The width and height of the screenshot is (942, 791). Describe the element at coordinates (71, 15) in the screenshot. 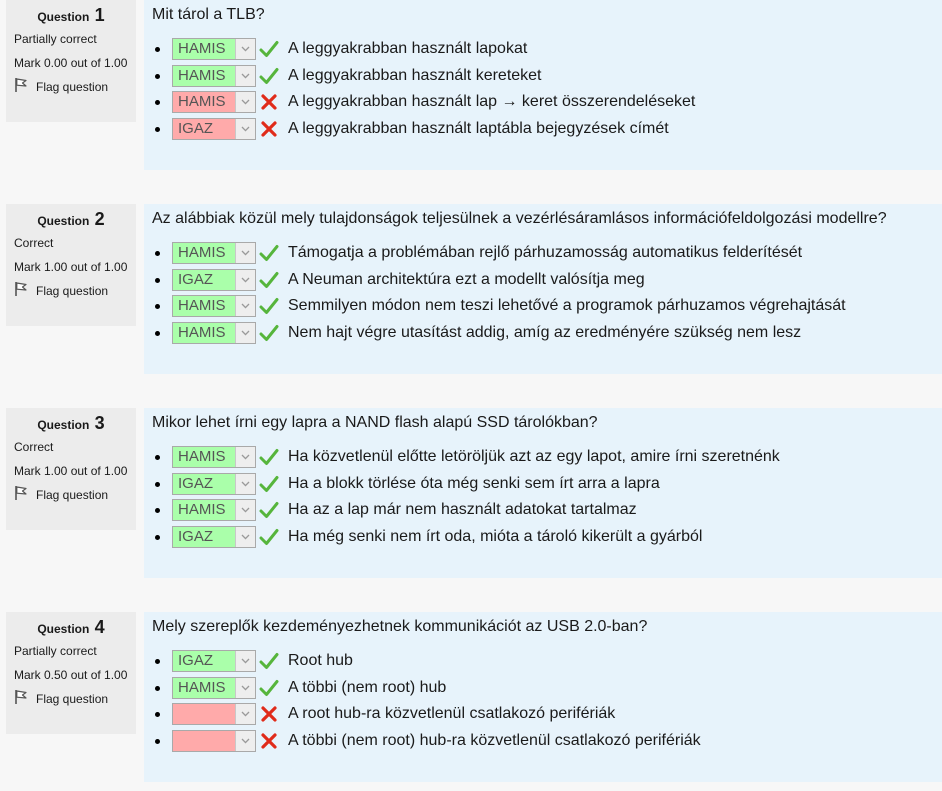

I see `question-heading: Question 1` at that location.